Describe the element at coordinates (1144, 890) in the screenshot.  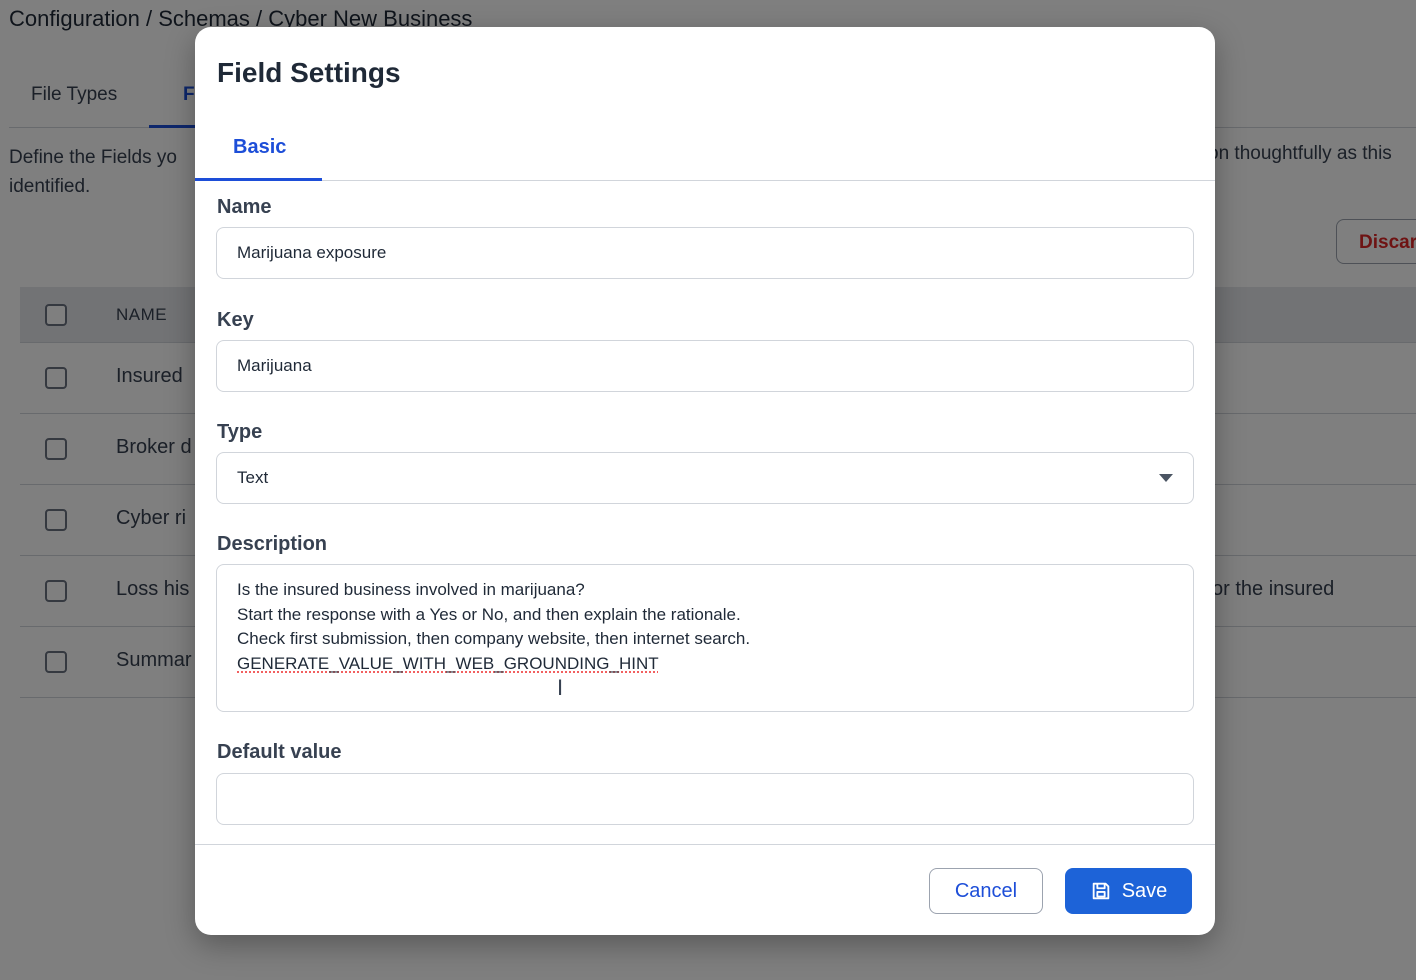
I see `save-button-label: Save` at that location.